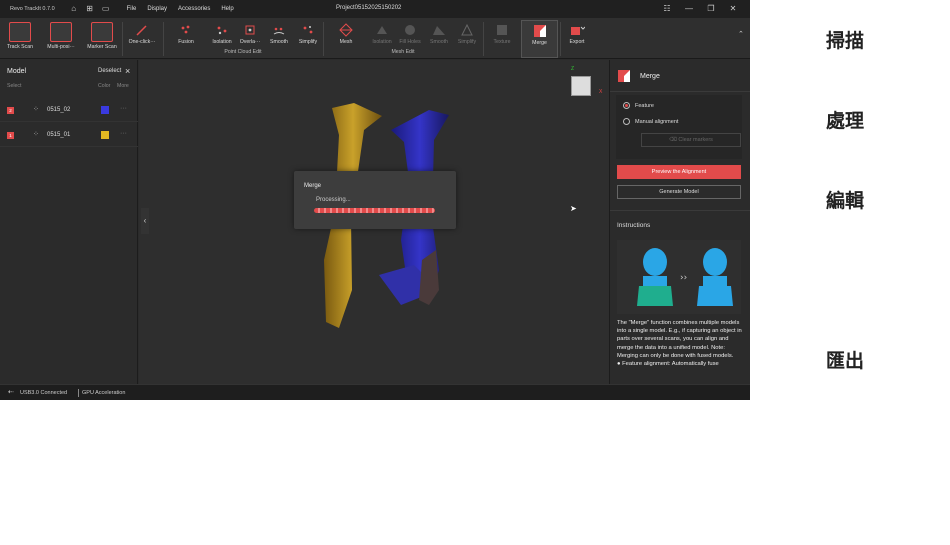 The height and width of the screenshot is (545, 950). Describe the element at coordinates (845, 41) in the screenshot. I see `side-label-scan: 掃描` at that location.